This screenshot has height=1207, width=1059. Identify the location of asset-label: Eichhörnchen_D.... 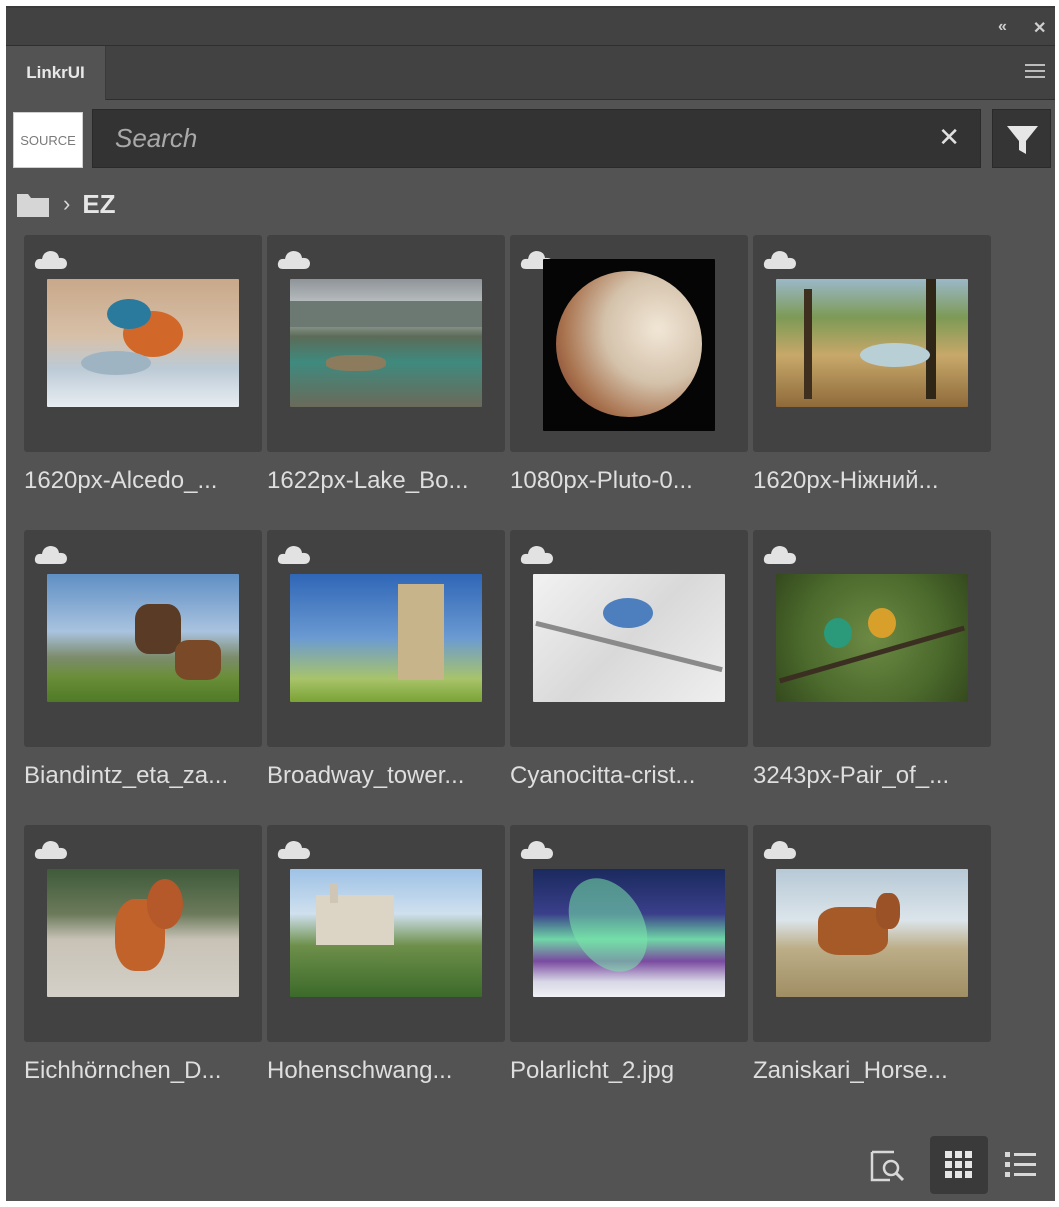
(123, 1070).